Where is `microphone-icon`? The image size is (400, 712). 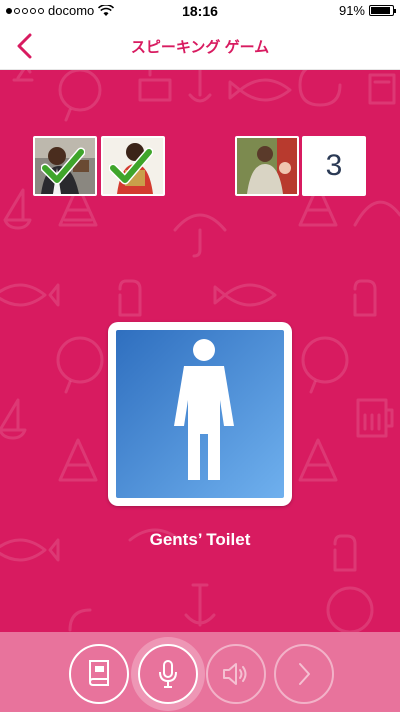 microphone-icon is located at coordinates (168, 674).